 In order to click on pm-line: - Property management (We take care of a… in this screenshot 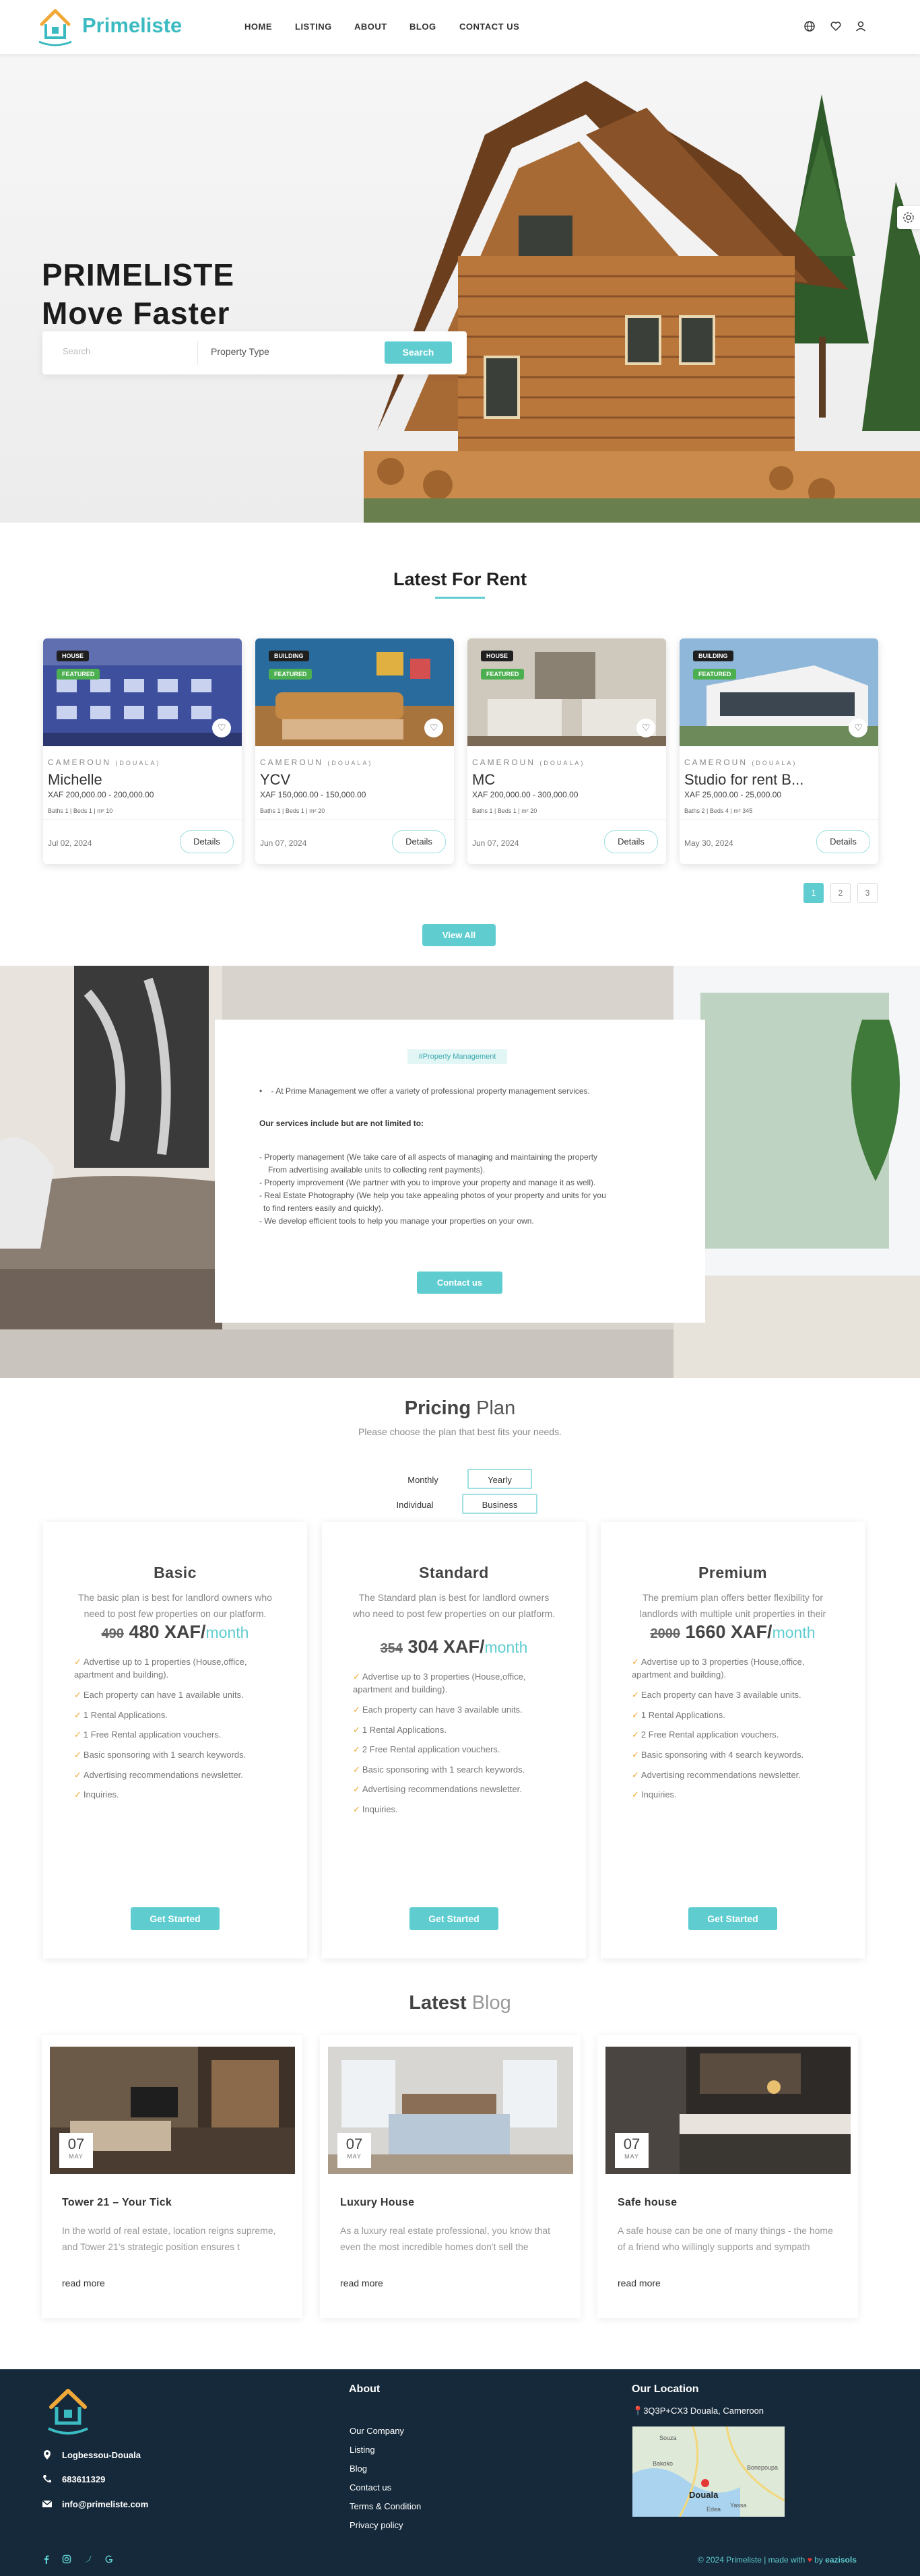, I will do `click(428, 1157)`.